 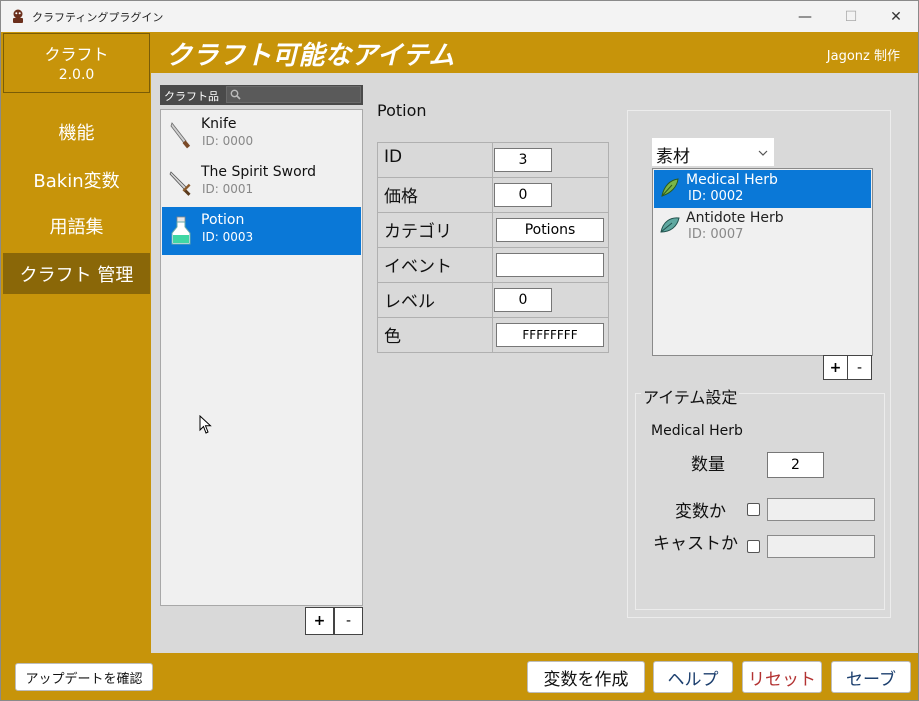 I want to click on cast-field, so click(x=821, y=546).